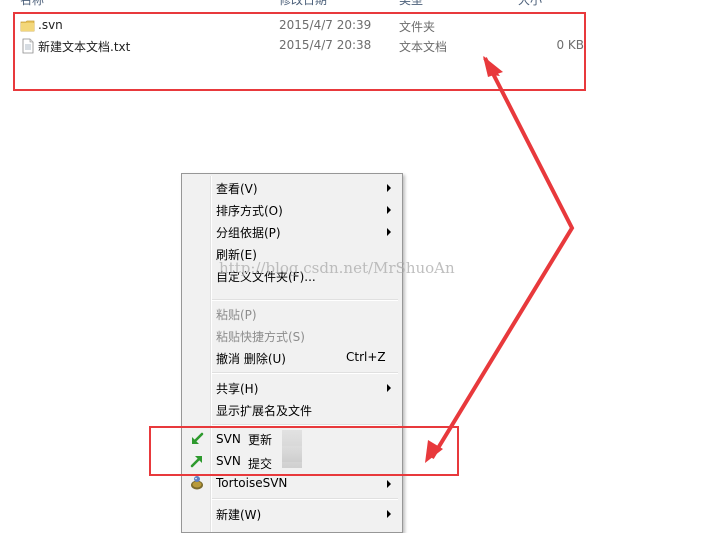 This screenshot has height=533, width=711. Describe the element at coordinates (292, 313) in the screenshot. I see `menu-item-paste: 粘贴(P)` at that location.